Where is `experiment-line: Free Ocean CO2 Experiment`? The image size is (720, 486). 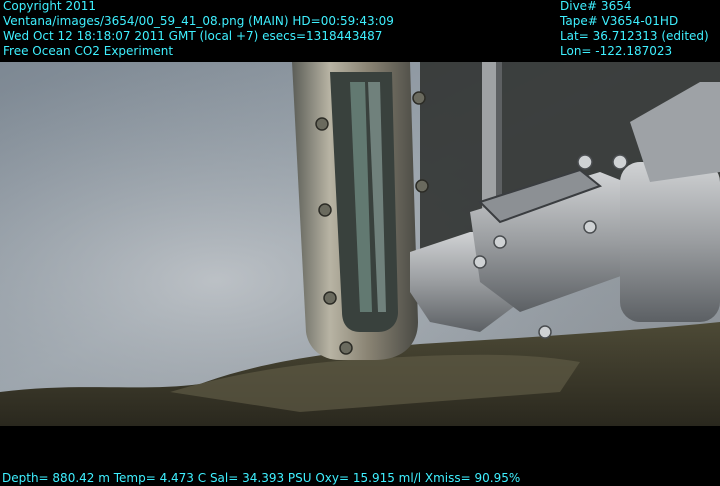
experiment-line: Free Ocean CO2 Experiment is located at coordinates (88, 51).